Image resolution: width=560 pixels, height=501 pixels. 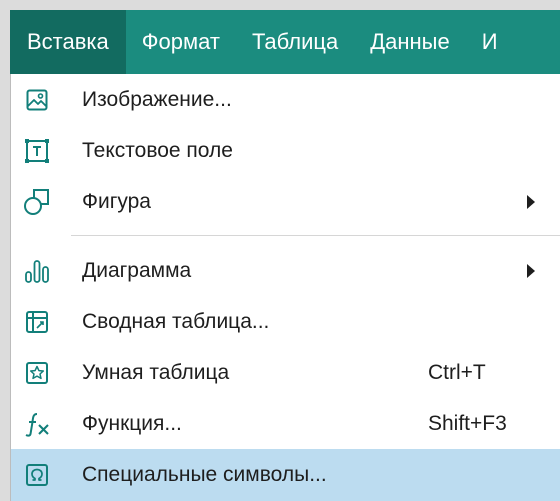 What do you see at coordinates (285, 202) in the screenshot?
I see `menu-item-shape: Фигура` at bounding box center [285, 202].